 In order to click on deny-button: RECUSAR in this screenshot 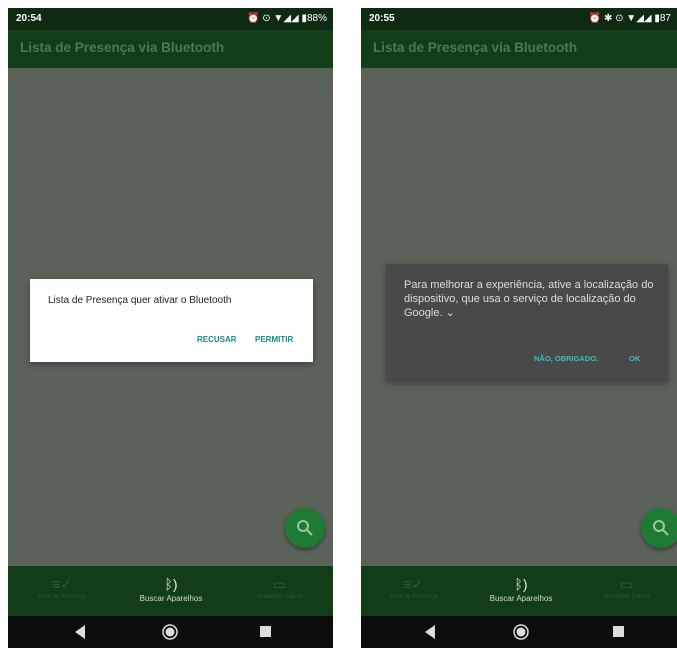, I will do `click(217, 339)`.